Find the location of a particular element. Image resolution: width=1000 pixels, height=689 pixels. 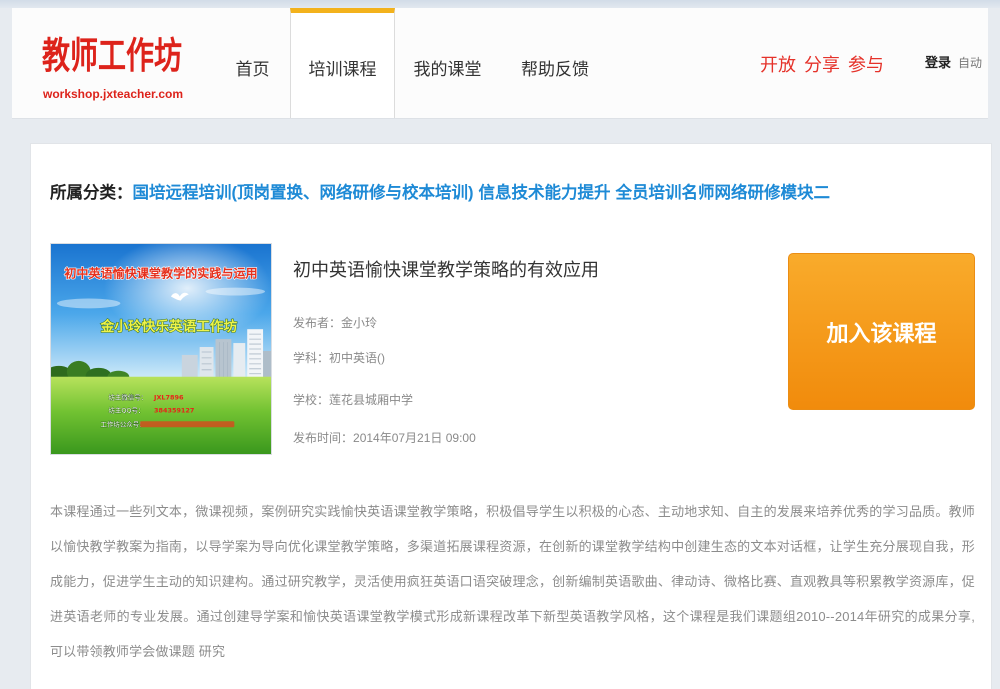

meta-publisher-label: 发布者： is located at coordinates (317, 323).